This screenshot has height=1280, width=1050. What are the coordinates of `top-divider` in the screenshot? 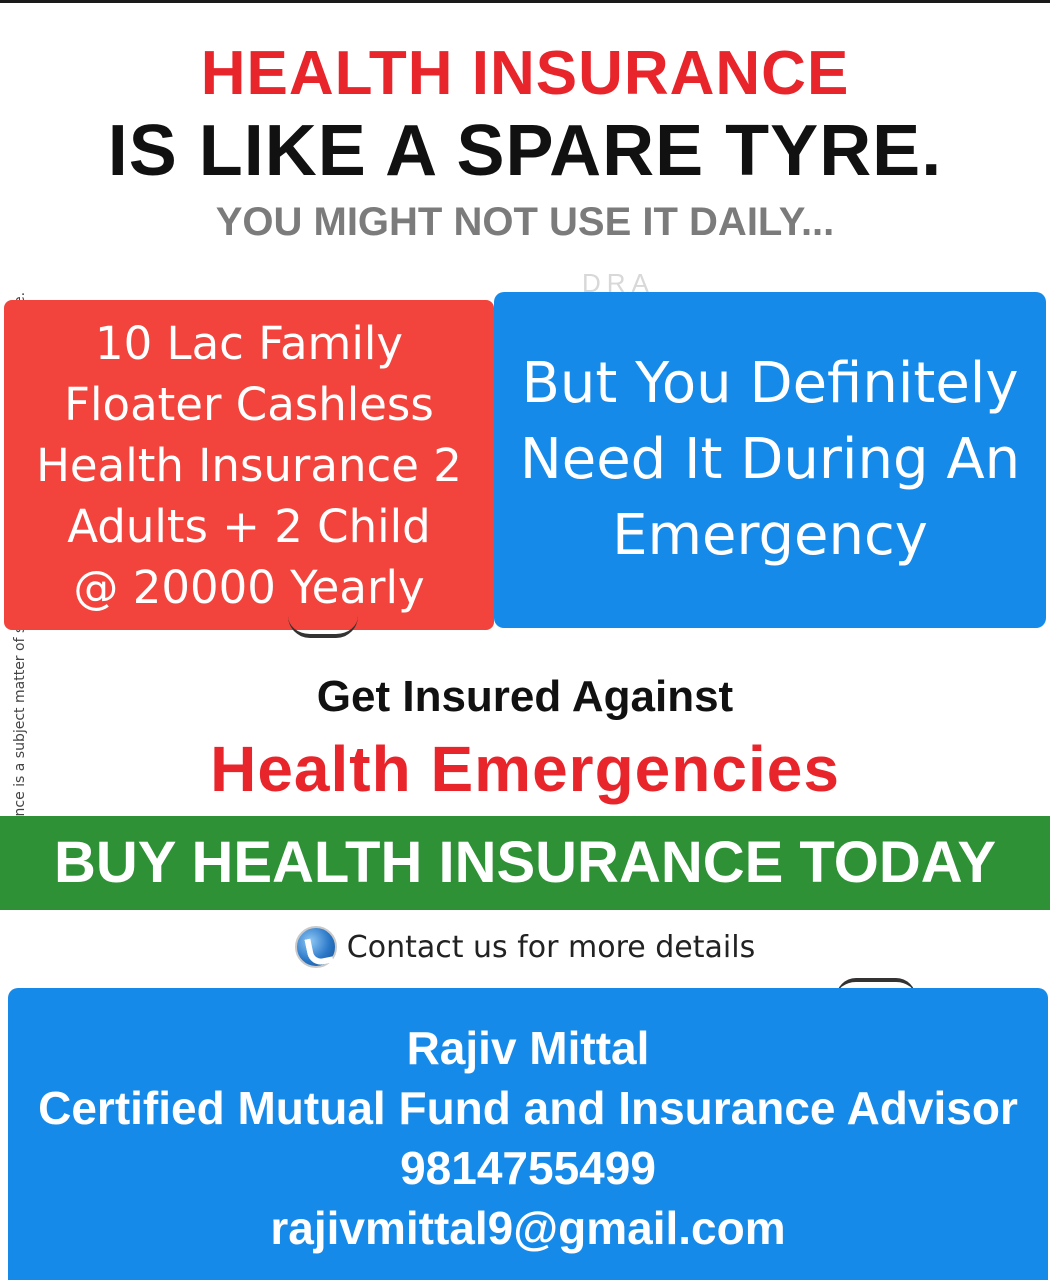 It's located at (525, 1).